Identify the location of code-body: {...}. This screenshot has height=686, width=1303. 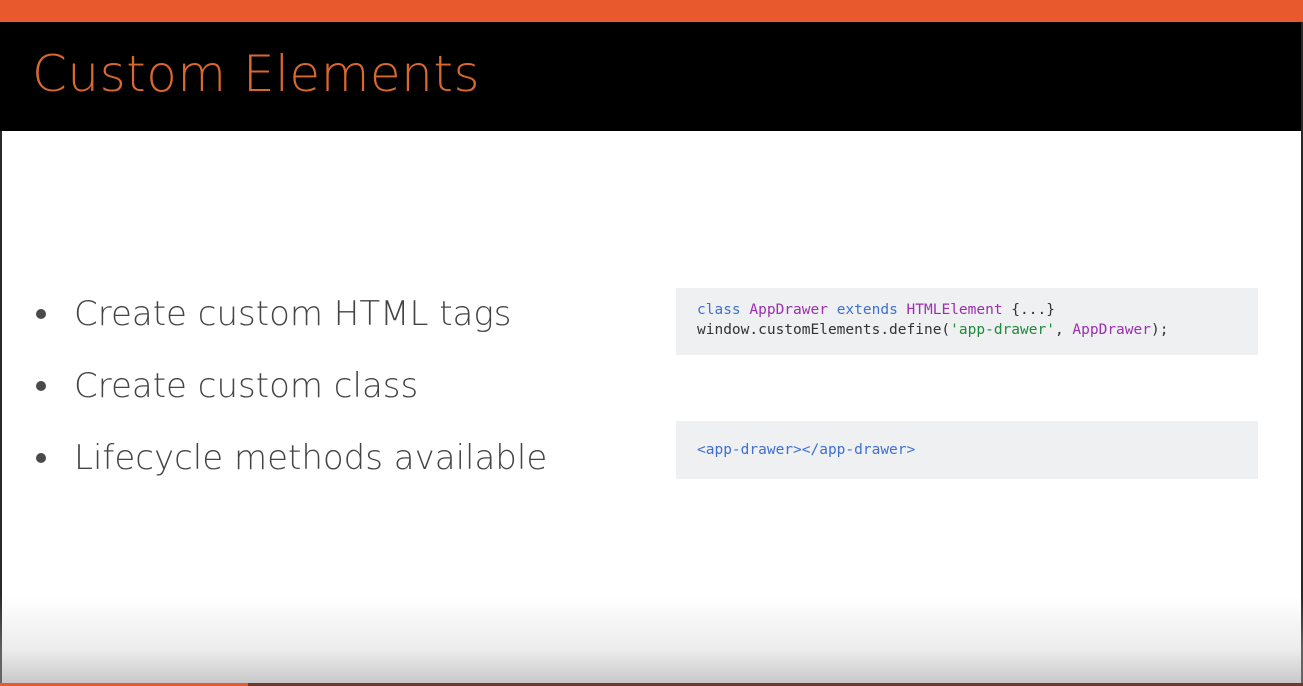
(1028, 310).